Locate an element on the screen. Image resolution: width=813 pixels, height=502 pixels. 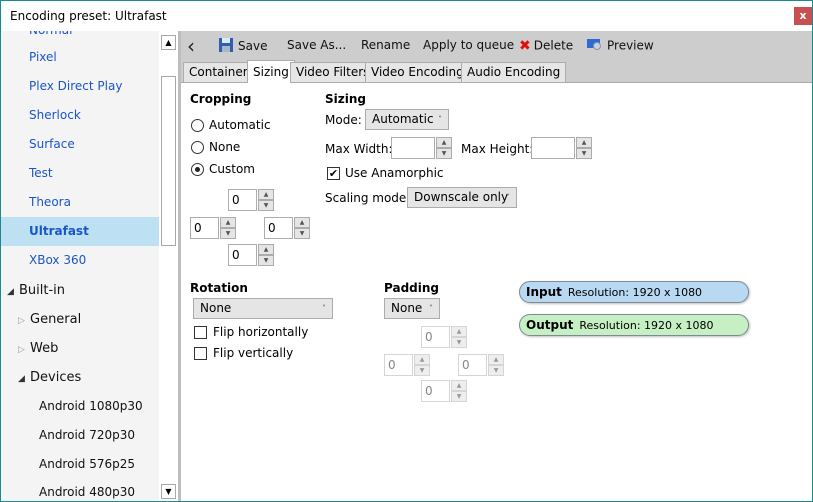
crop-left-input: 0 is located at coordinates (204, 228).